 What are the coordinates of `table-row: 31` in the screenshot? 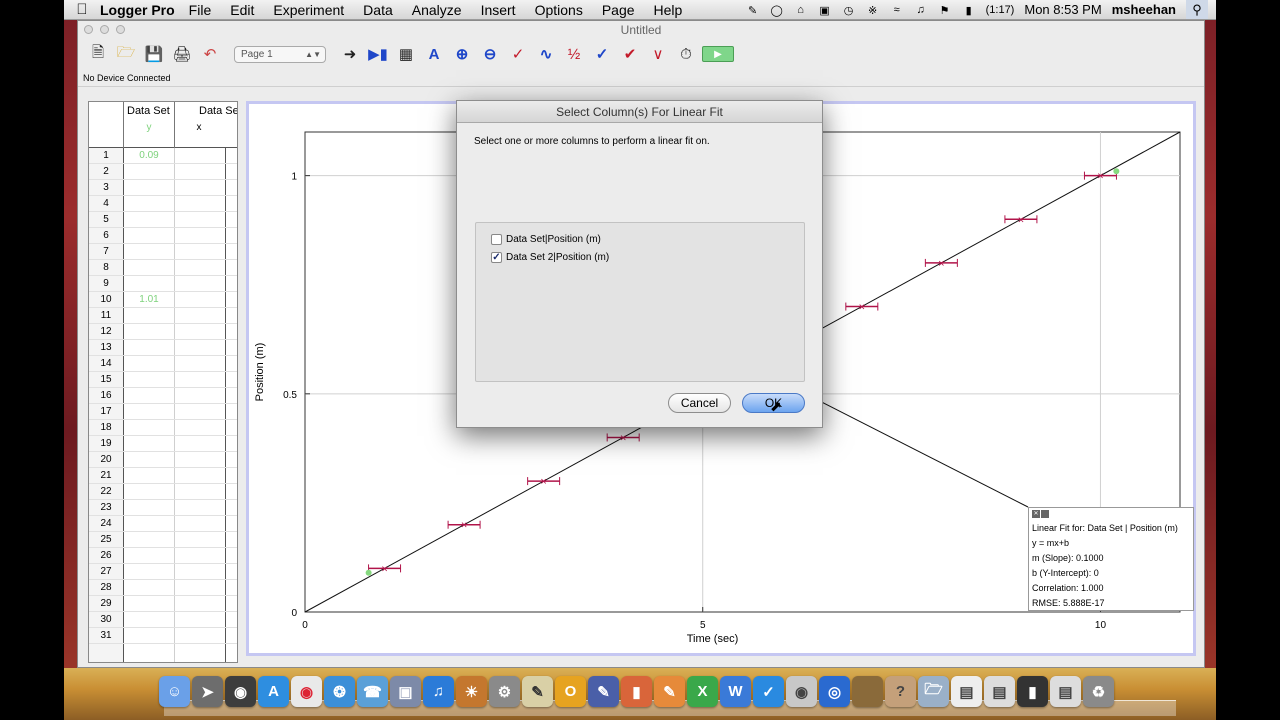 It's located at (163, 636).